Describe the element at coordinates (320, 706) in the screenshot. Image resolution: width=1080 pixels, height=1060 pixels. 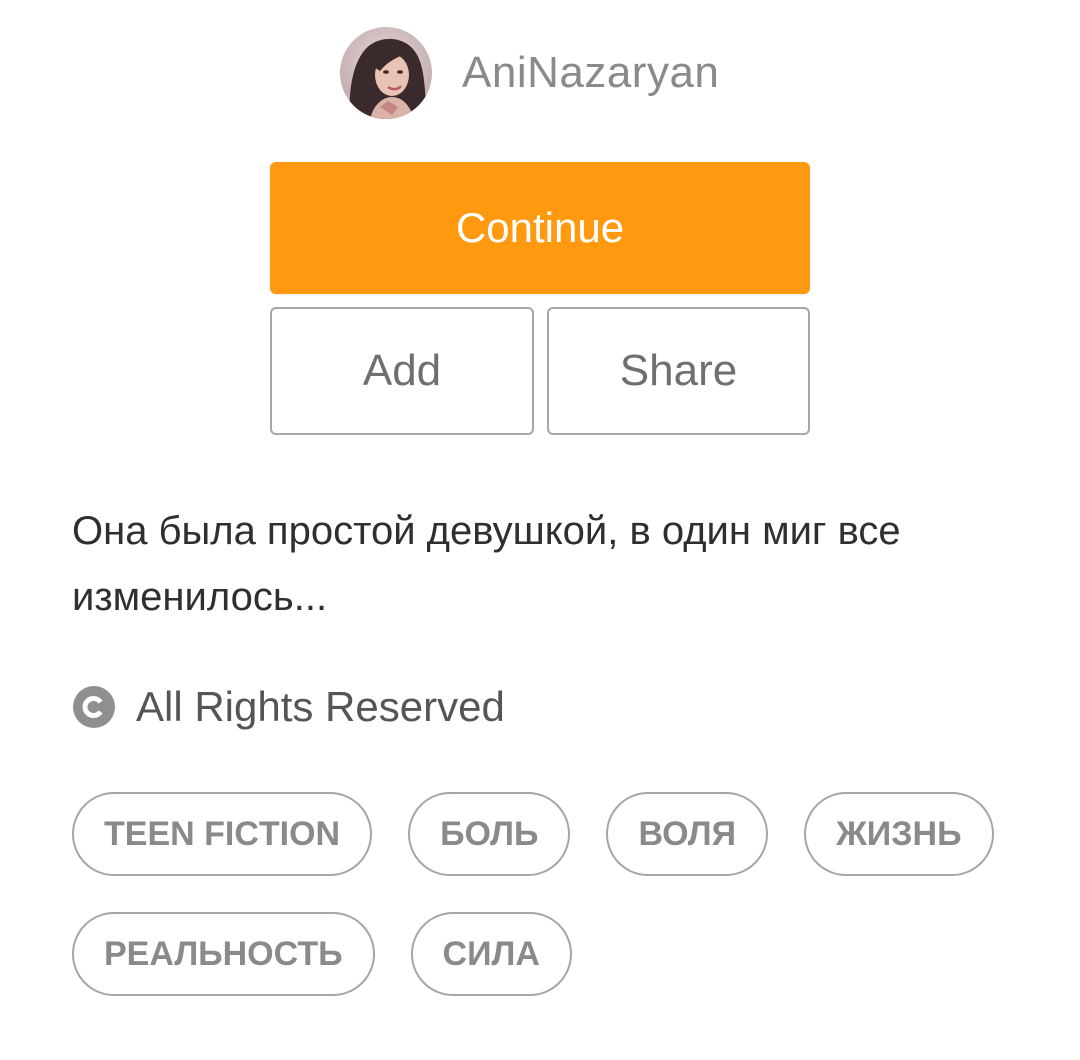
I see `license-text: All Rights Reserved` at that location.